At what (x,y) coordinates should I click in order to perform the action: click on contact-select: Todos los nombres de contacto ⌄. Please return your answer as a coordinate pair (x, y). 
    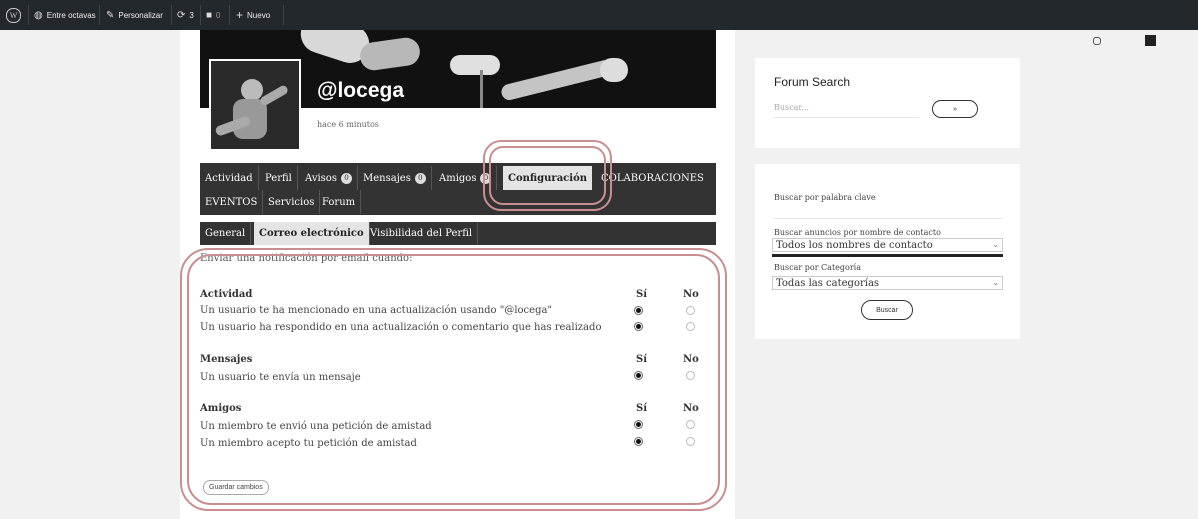
    Looking at the image, I should click on (887, 245).